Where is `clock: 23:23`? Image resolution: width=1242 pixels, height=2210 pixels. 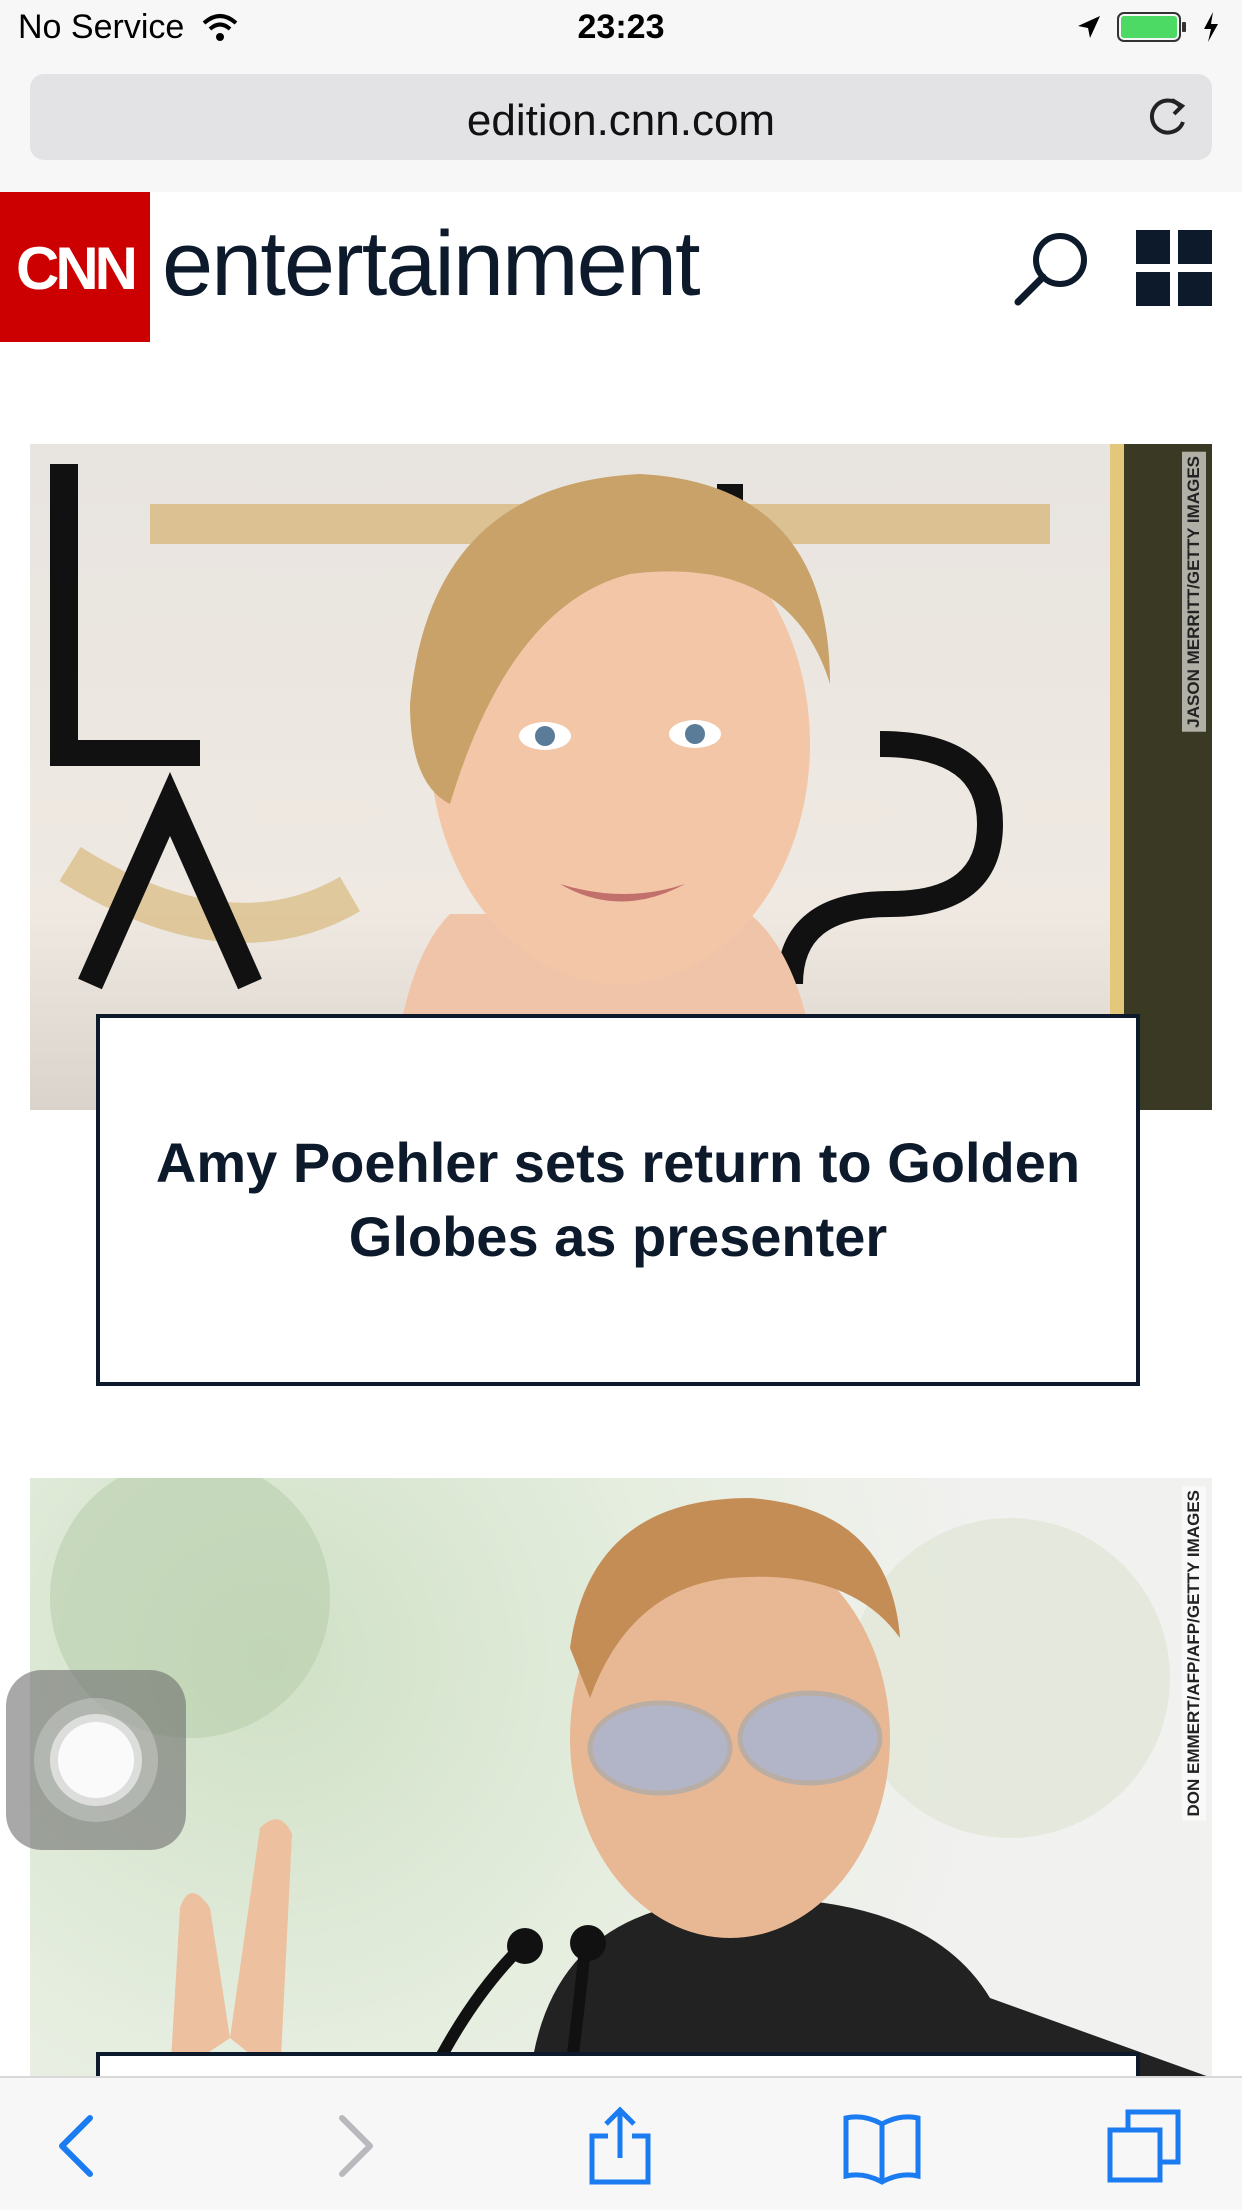 clock: 23:23 is located at coordinates (621, 27).